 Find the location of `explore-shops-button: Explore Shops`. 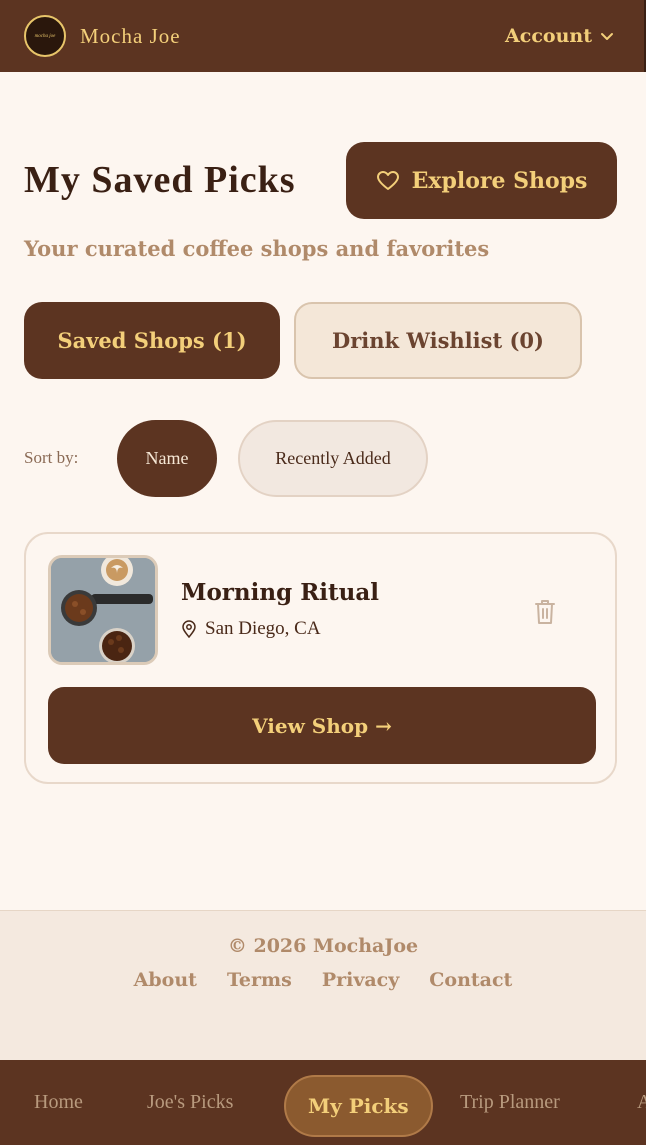

explore-shops-button: Explore Shops is located at coordinates (481, 180).